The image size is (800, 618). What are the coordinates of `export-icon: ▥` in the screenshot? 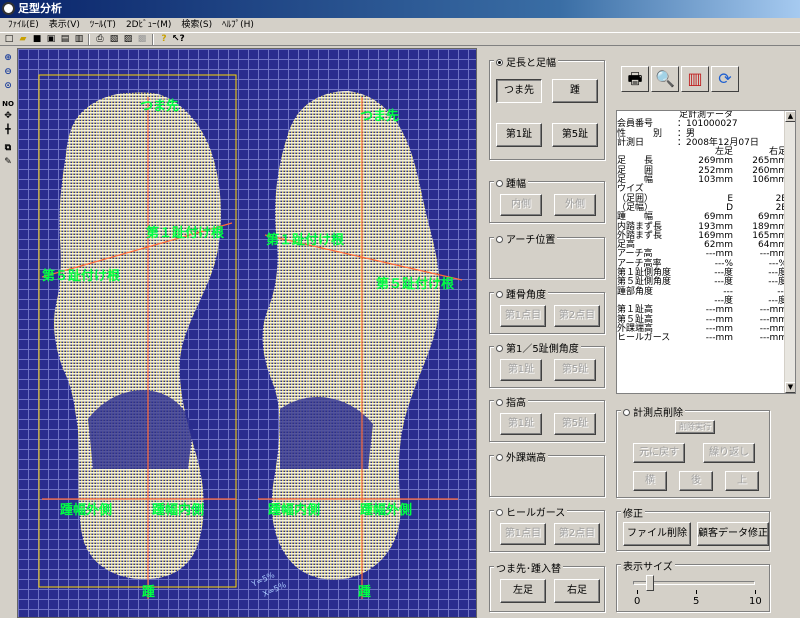 It's located at (79, 39).